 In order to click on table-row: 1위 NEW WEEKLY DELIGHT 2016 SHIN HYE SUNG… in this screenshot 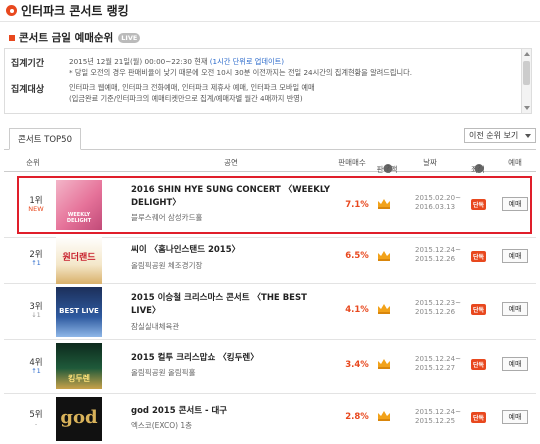, I will do `click(270, 205)`.